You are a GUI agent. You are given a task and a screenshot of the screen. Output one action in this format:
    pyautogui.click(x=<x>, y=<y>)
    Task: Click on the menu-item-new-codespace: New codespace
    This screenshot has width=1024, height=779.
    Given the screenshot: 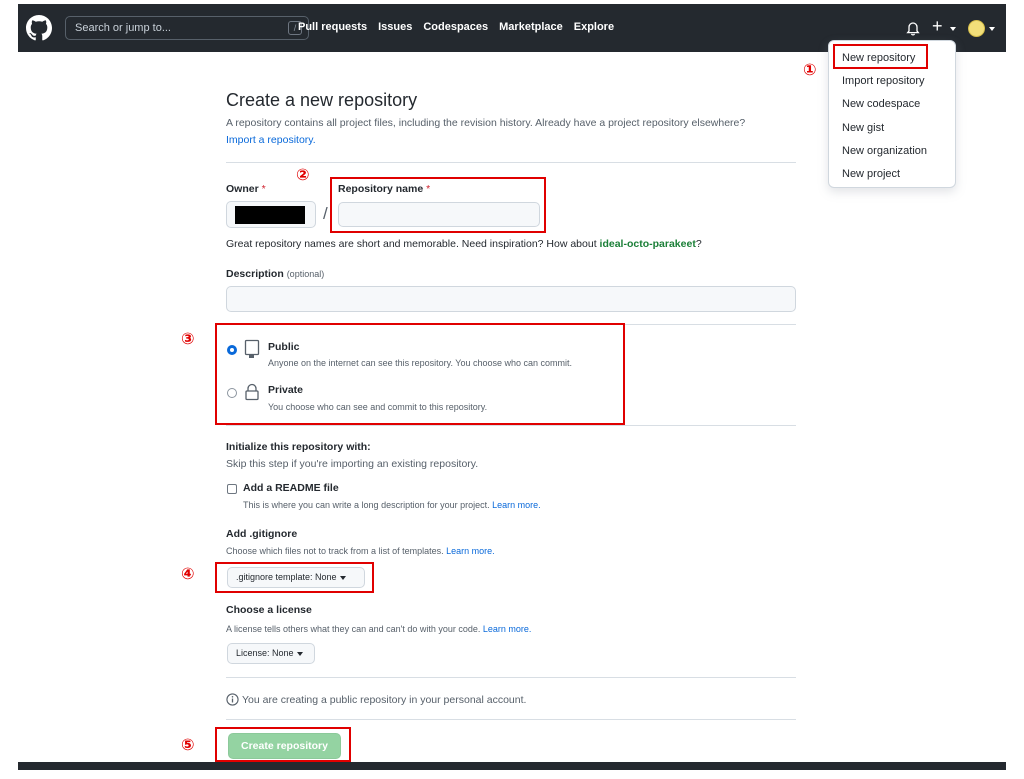 What is the action you would take?
    pyautogui.click(x=881, y=104)
    